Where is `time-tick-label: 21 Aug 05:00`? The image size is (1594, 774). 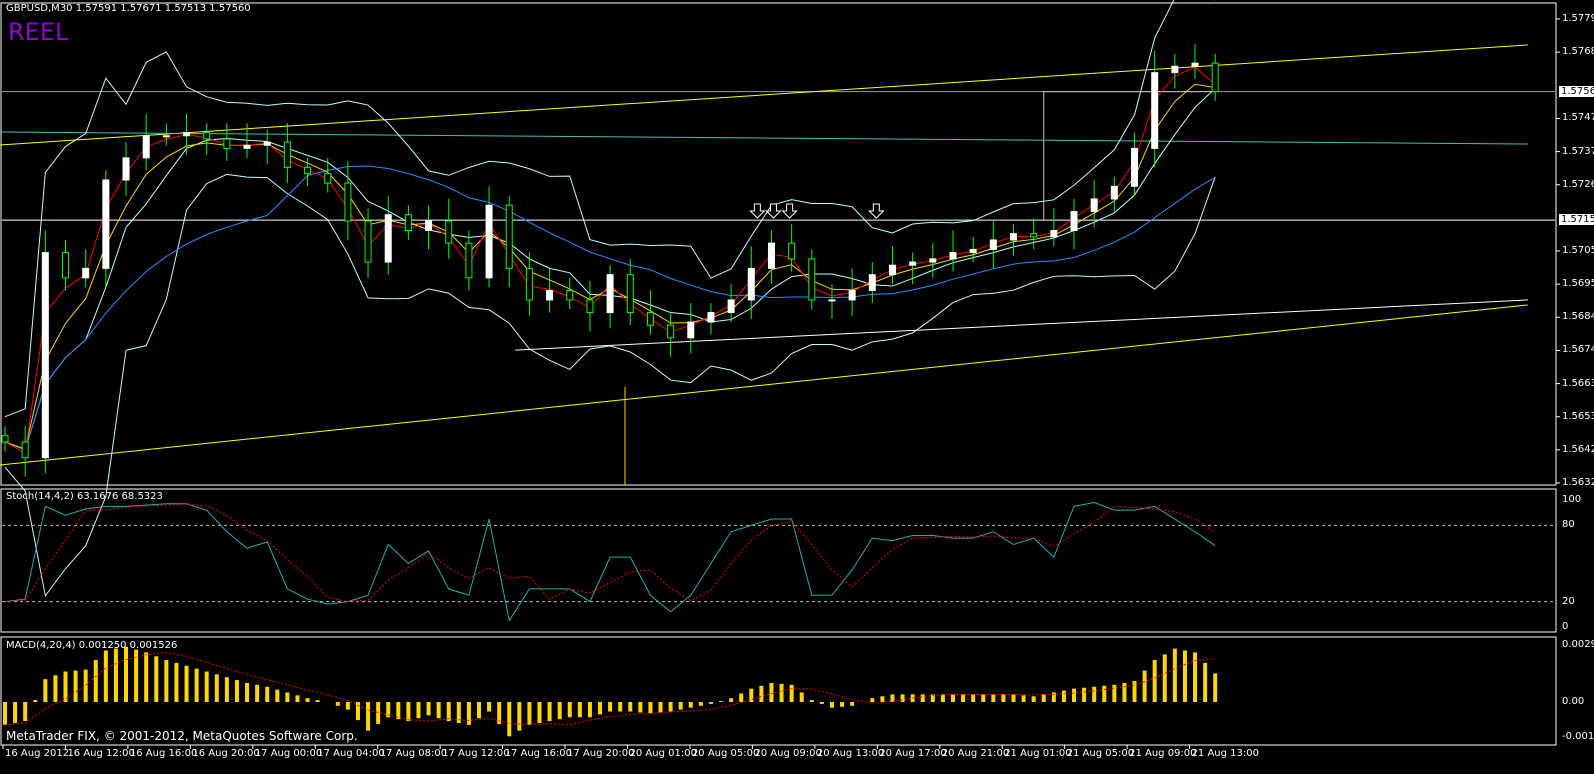
time-tick-label: 21 Aug 05:00 is located at coordinates (1100, 753).